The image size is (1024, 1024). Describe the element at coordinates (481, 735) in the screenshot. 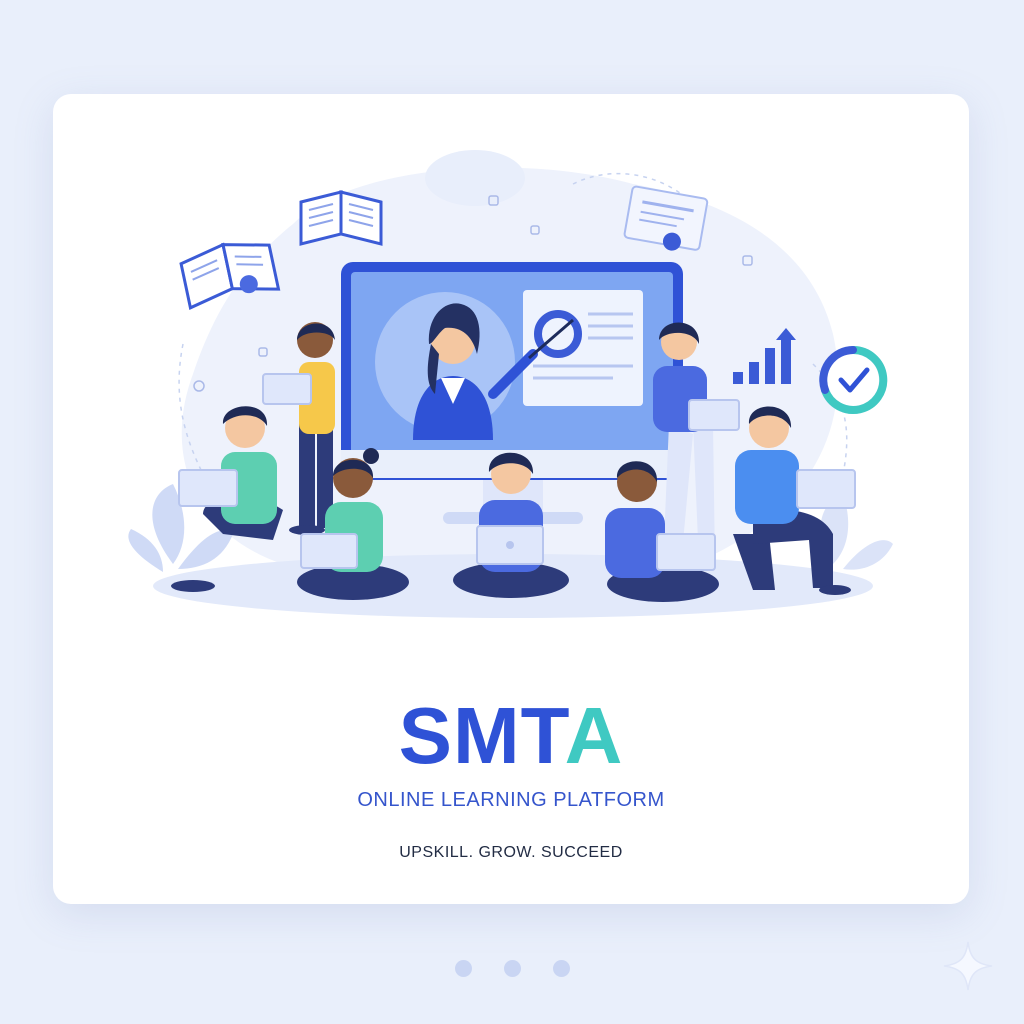

I see `brand-prefix: SMT` at that location.